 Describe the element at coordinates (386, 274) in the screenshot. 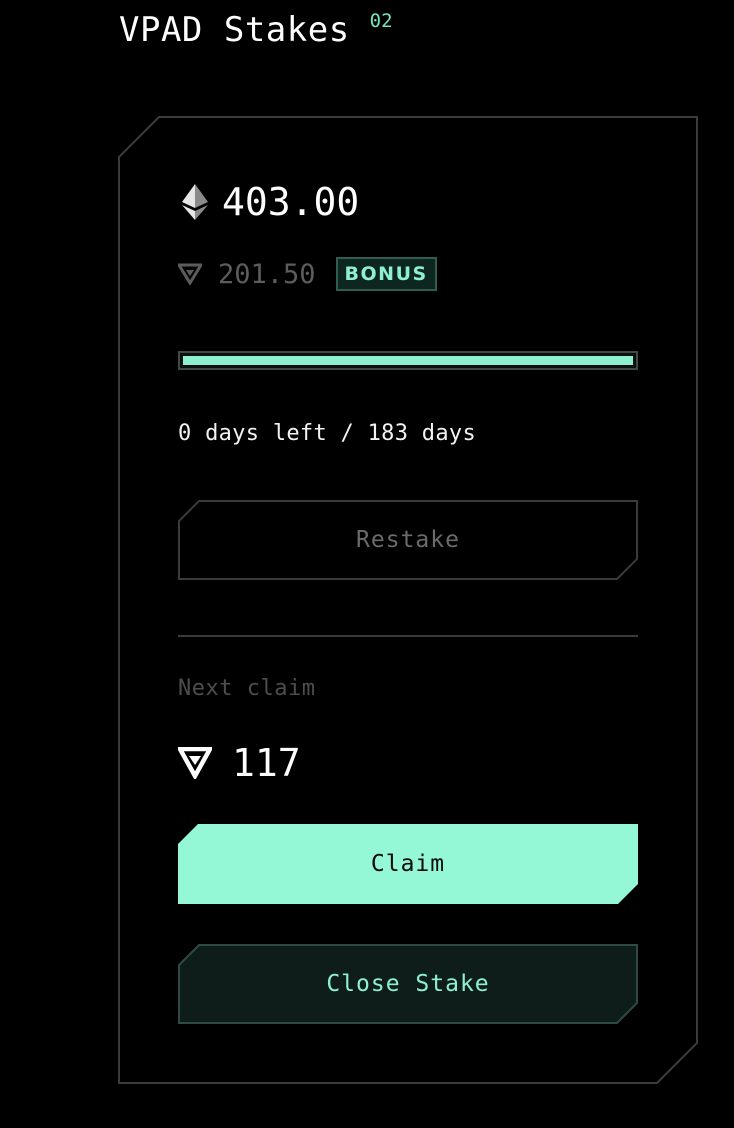

I see `bonus-badge: BONUS` at that location.